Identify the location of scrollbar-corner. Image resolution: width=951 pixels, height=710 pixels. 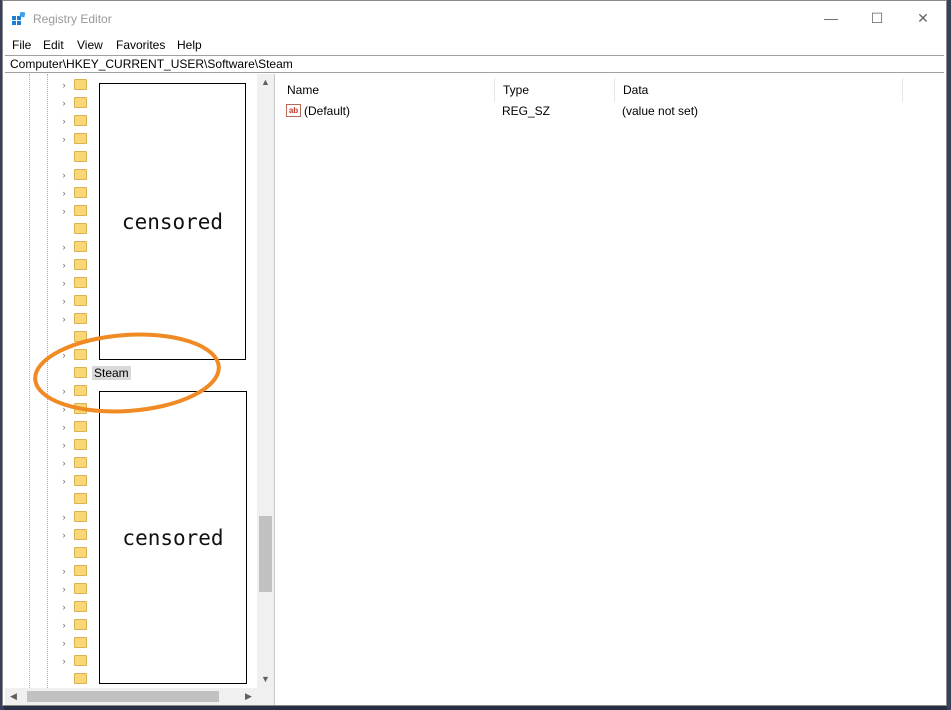
(265, 696).